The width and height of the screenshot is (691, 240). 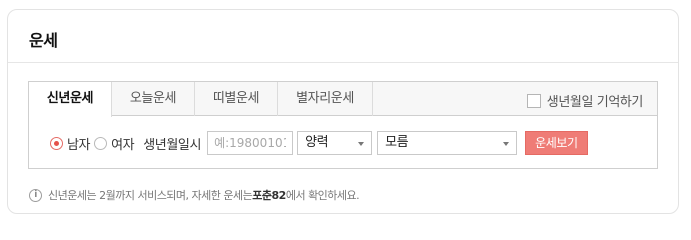 I want to click on calendar-type-value: 양력, so click(x=317, y=142).